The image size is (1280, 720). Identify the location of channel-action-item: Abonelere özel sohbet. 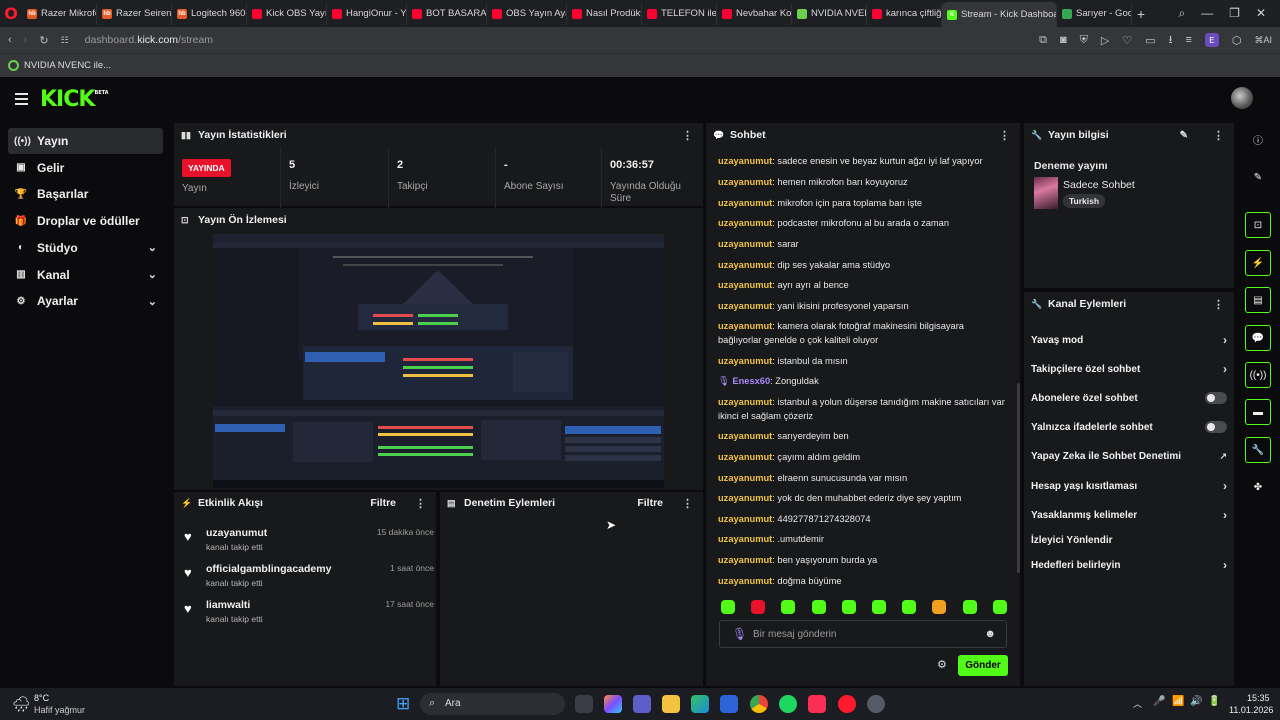
(1129, 398).